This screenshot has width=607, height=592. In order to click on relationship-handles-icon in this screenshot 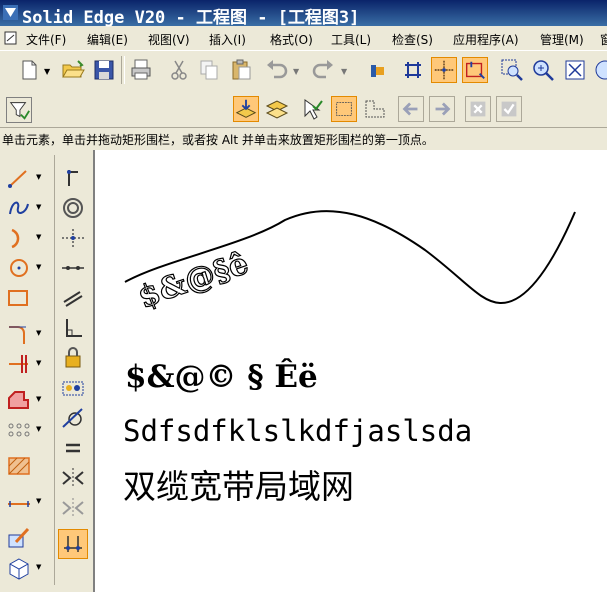, I will do `click(73, 544)`.